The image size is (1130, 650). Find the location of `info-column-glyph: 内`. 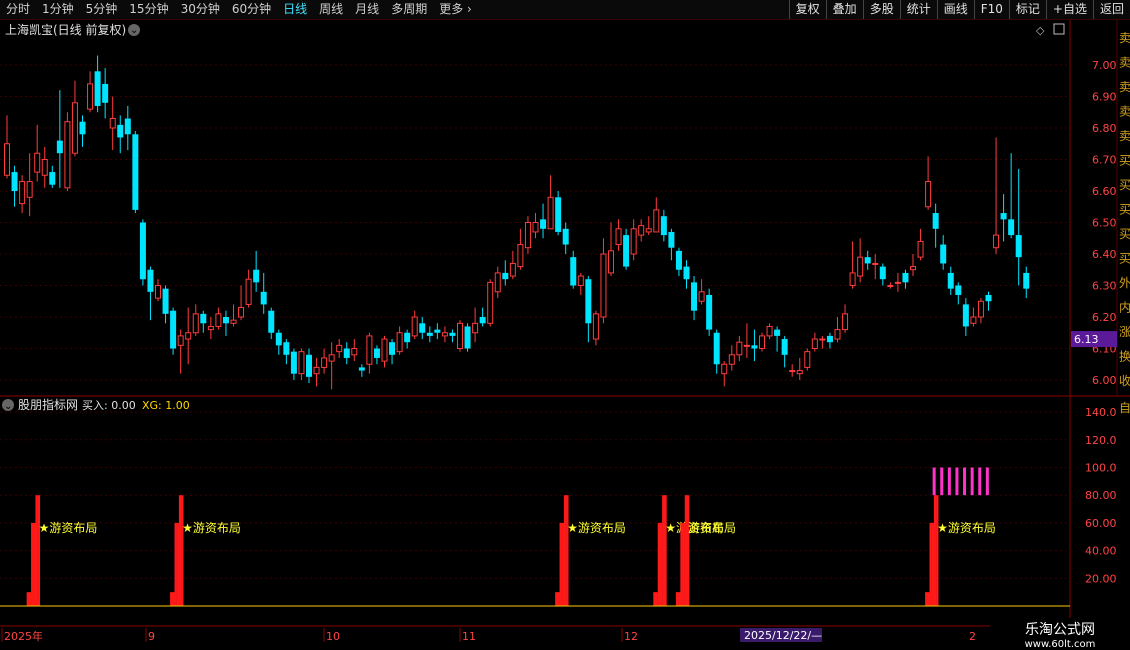

info-column-glyph: 内 is located at coordinates (1124, 308).